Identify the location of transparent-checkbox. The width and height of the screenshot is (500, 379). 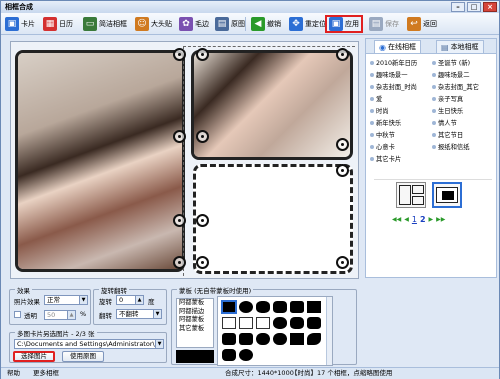
(17, 314).